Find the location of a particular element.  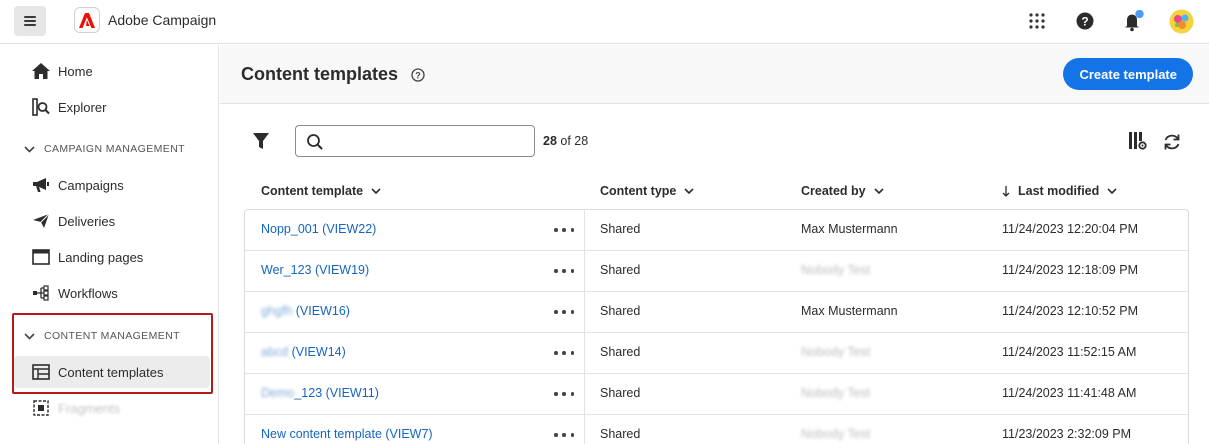

result-count: 28 of 28 is located at coordinates (565, 141).